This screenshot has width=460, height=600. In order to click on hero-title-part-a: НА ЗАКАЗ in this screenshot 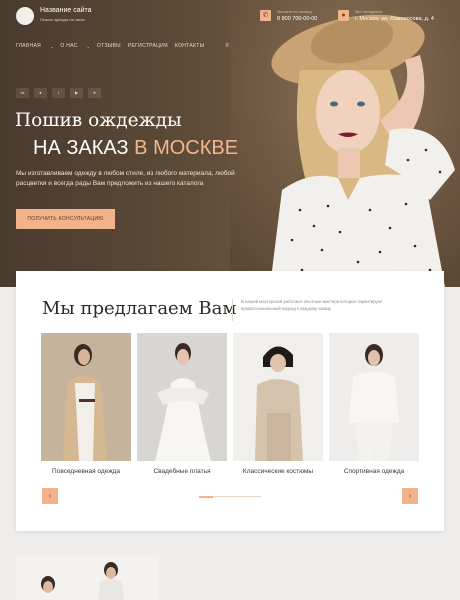, I will do `click(81, 148)`.